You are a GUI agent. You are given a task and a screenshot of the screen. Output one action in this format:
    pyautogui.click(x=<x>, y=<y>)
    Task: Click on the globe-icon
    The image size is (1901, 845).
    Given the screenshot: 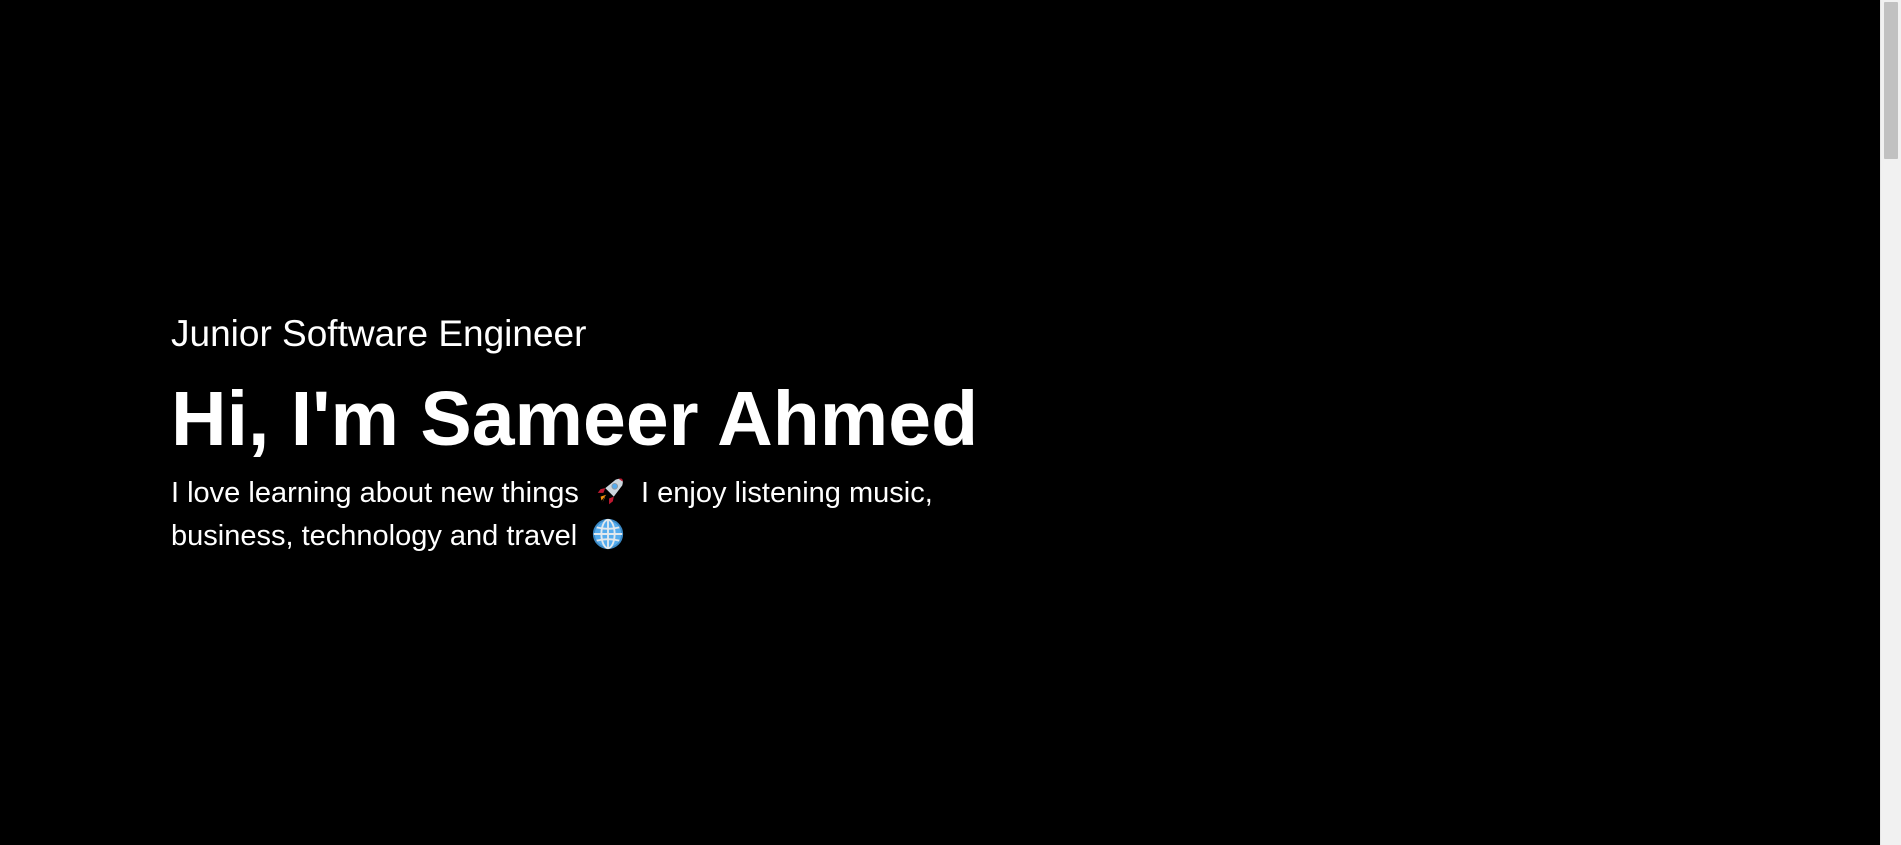 What is the action you would take?
    pyautogui.click(x=608, y=534)
    